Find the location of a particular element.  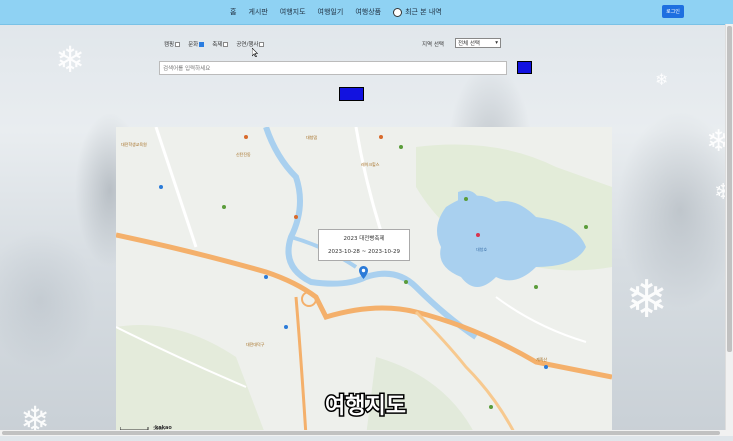

filter-label: 공연/행사 is located at coordinates (247, 45).